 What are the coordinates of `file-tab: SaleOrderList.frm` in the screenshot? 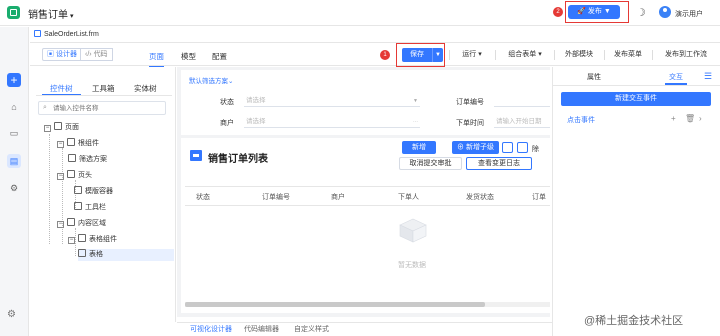 It's located at (66, 34).